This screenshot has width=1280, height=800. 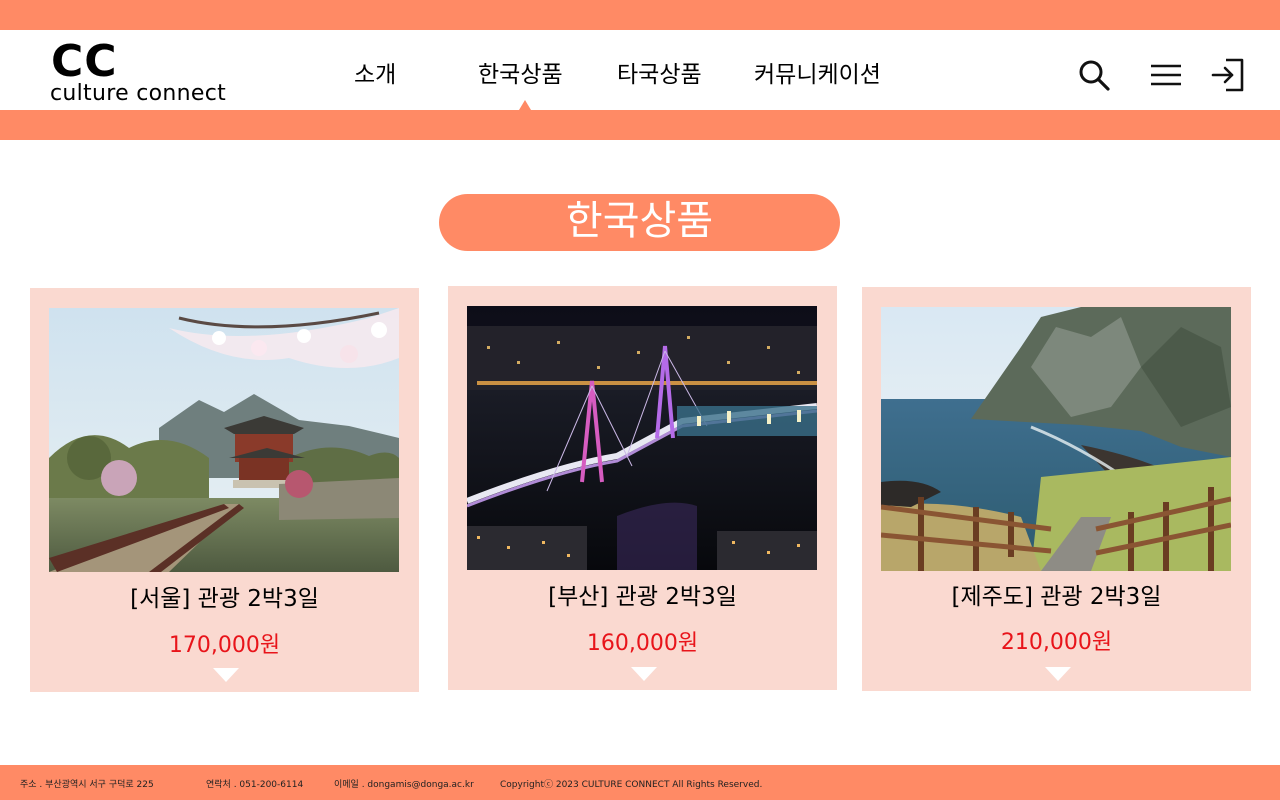 I want to click on menu-icon, so click(x=1166, y=75).